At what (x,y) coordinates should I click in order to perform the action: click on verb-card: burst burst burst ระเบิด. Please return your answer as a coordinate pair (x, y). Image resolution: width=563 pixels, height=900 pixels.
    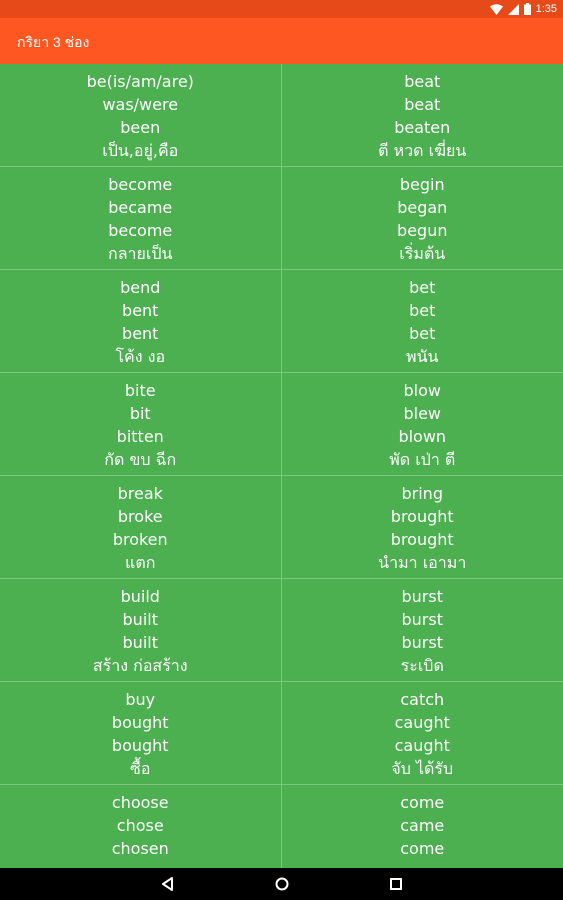
    Looking at the image, I should click on (422, 630).